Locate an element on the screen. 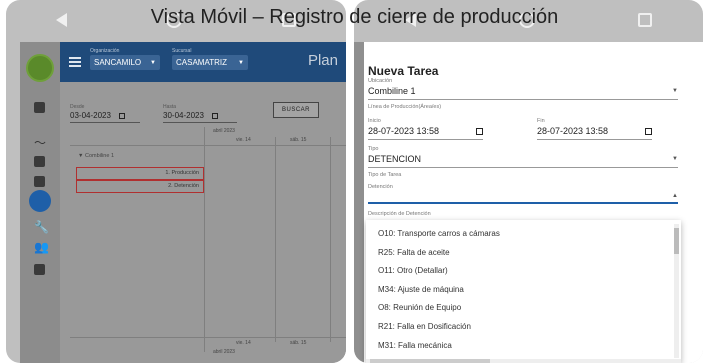 The width and height of the screenshot is (709, 363). end-value: 28-07-2023 13:58 is located at coordinates (573, 131).